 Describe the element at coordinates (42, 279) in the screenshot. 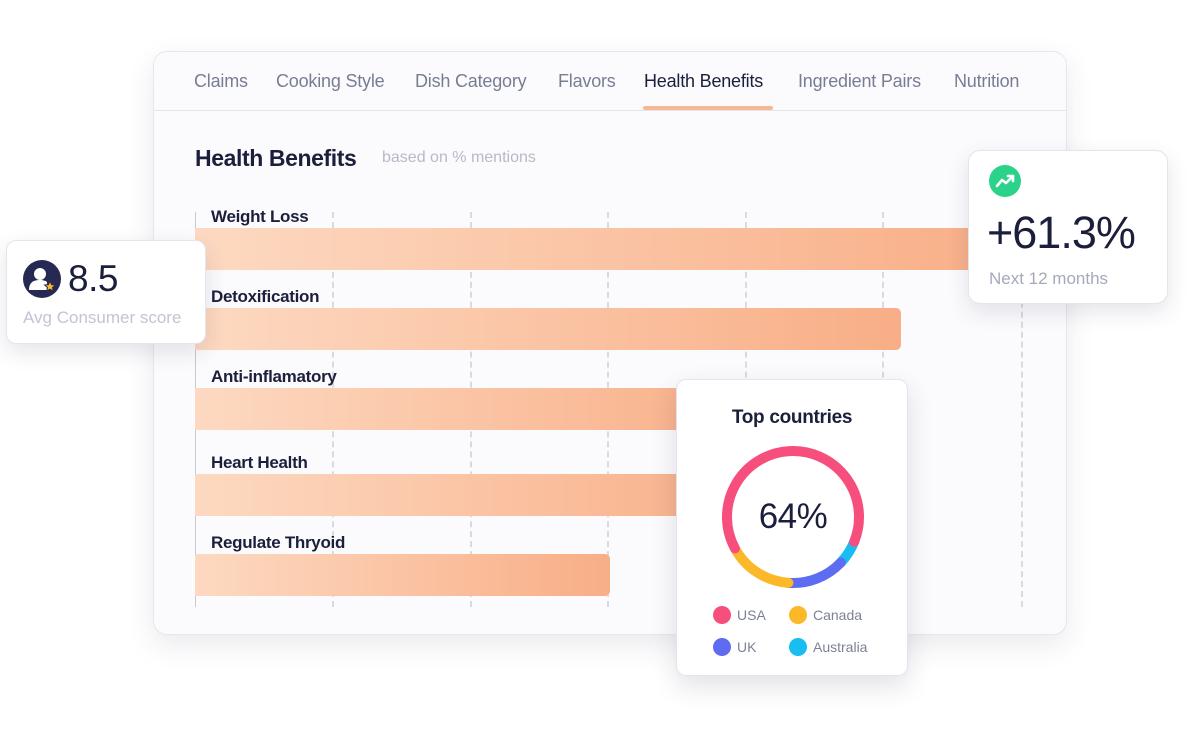

I see `user-star-icon` at that location.